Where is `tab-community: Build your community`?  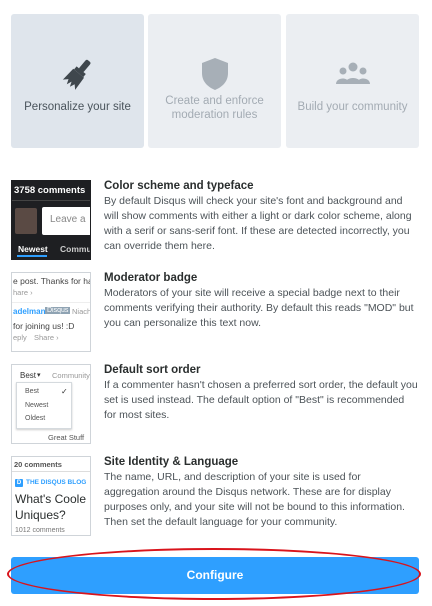
tab-community: Build your community is located at coordinates (352, 81).